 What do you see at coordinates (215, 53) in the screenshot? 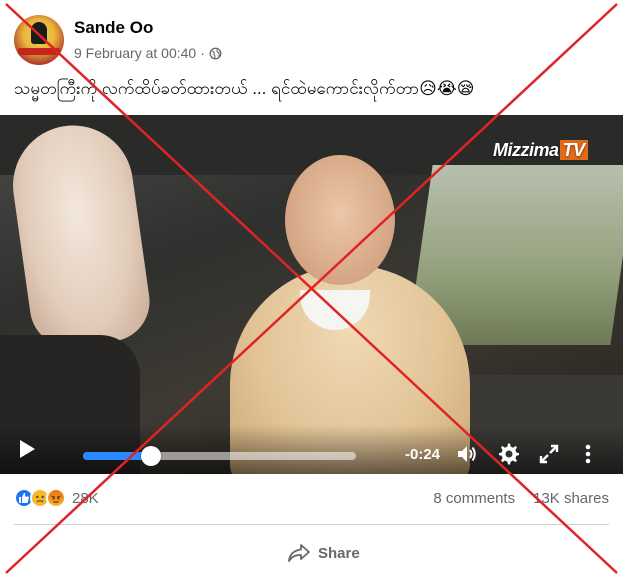
I see `globe-icon` at bounding box center [215, 53].